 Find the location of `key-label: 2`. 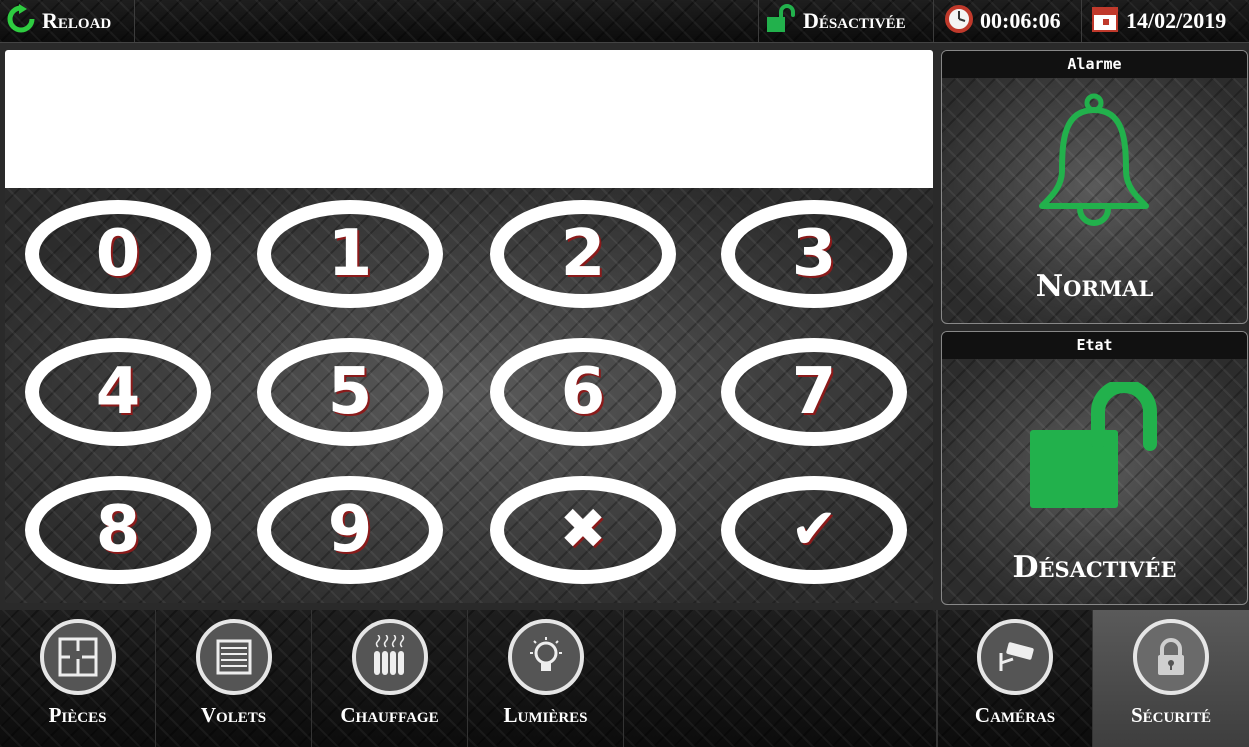

key-label: 2 is located at coordinates (583, 254).